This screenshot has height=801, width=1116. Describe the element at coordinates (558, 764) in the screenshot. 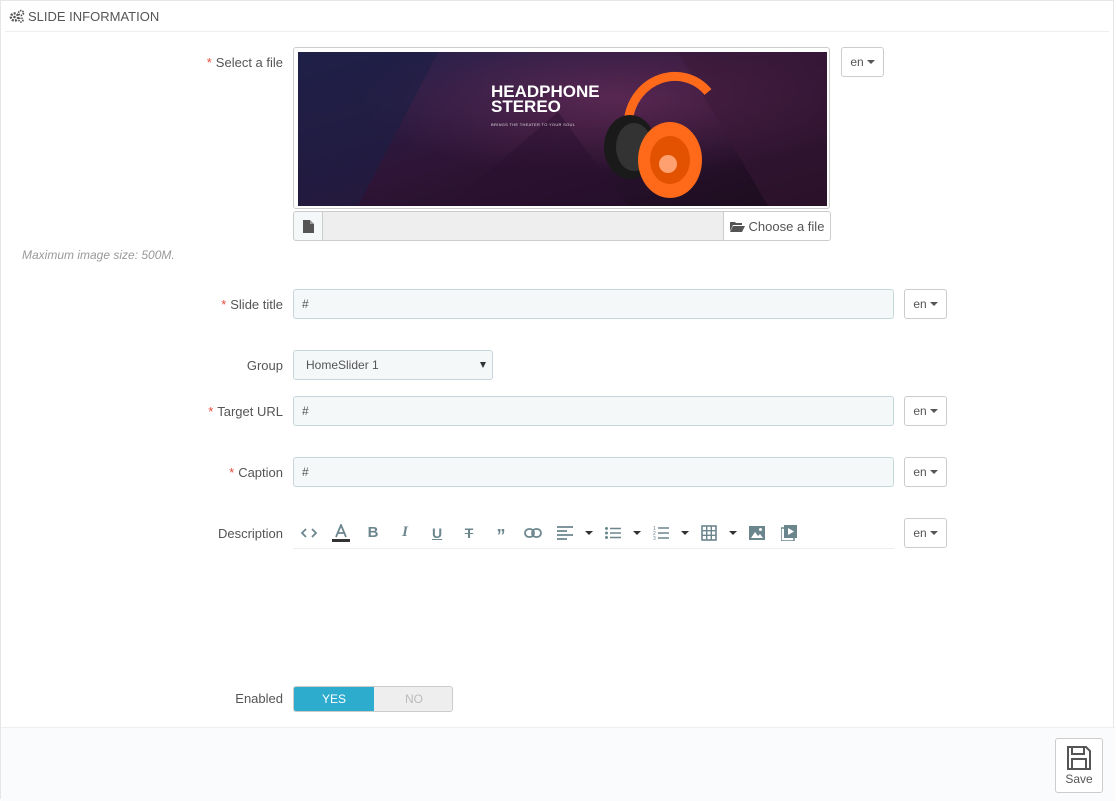

I see `panel-footer` at that location.